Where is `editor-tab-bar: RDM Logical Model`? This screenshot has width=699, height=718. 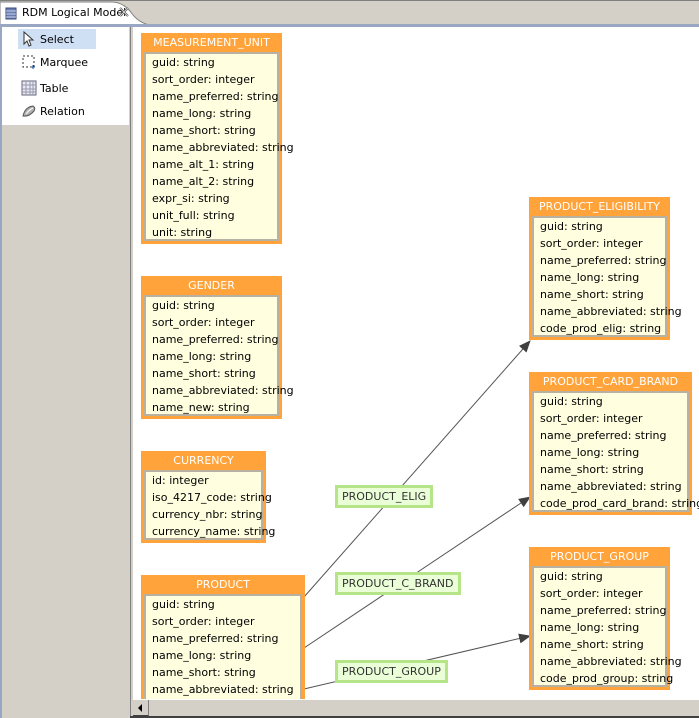
editor-tab-bar: RDM Logical Model is located at coordinates (349, 13).